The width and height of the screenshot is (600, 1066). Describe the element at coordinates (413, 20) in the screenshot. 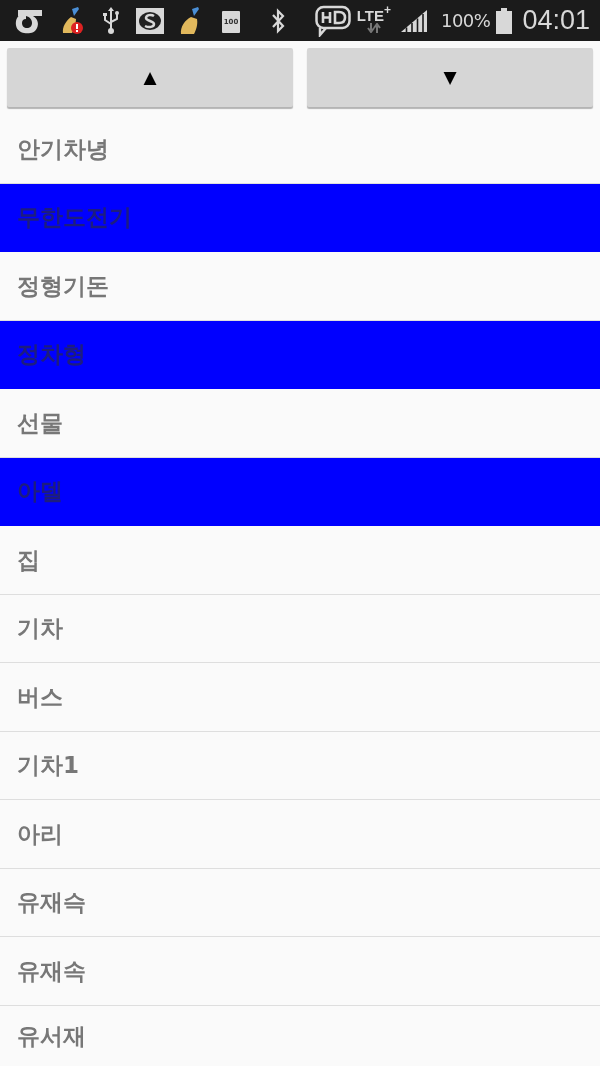

I see `signal-icon` at that location.